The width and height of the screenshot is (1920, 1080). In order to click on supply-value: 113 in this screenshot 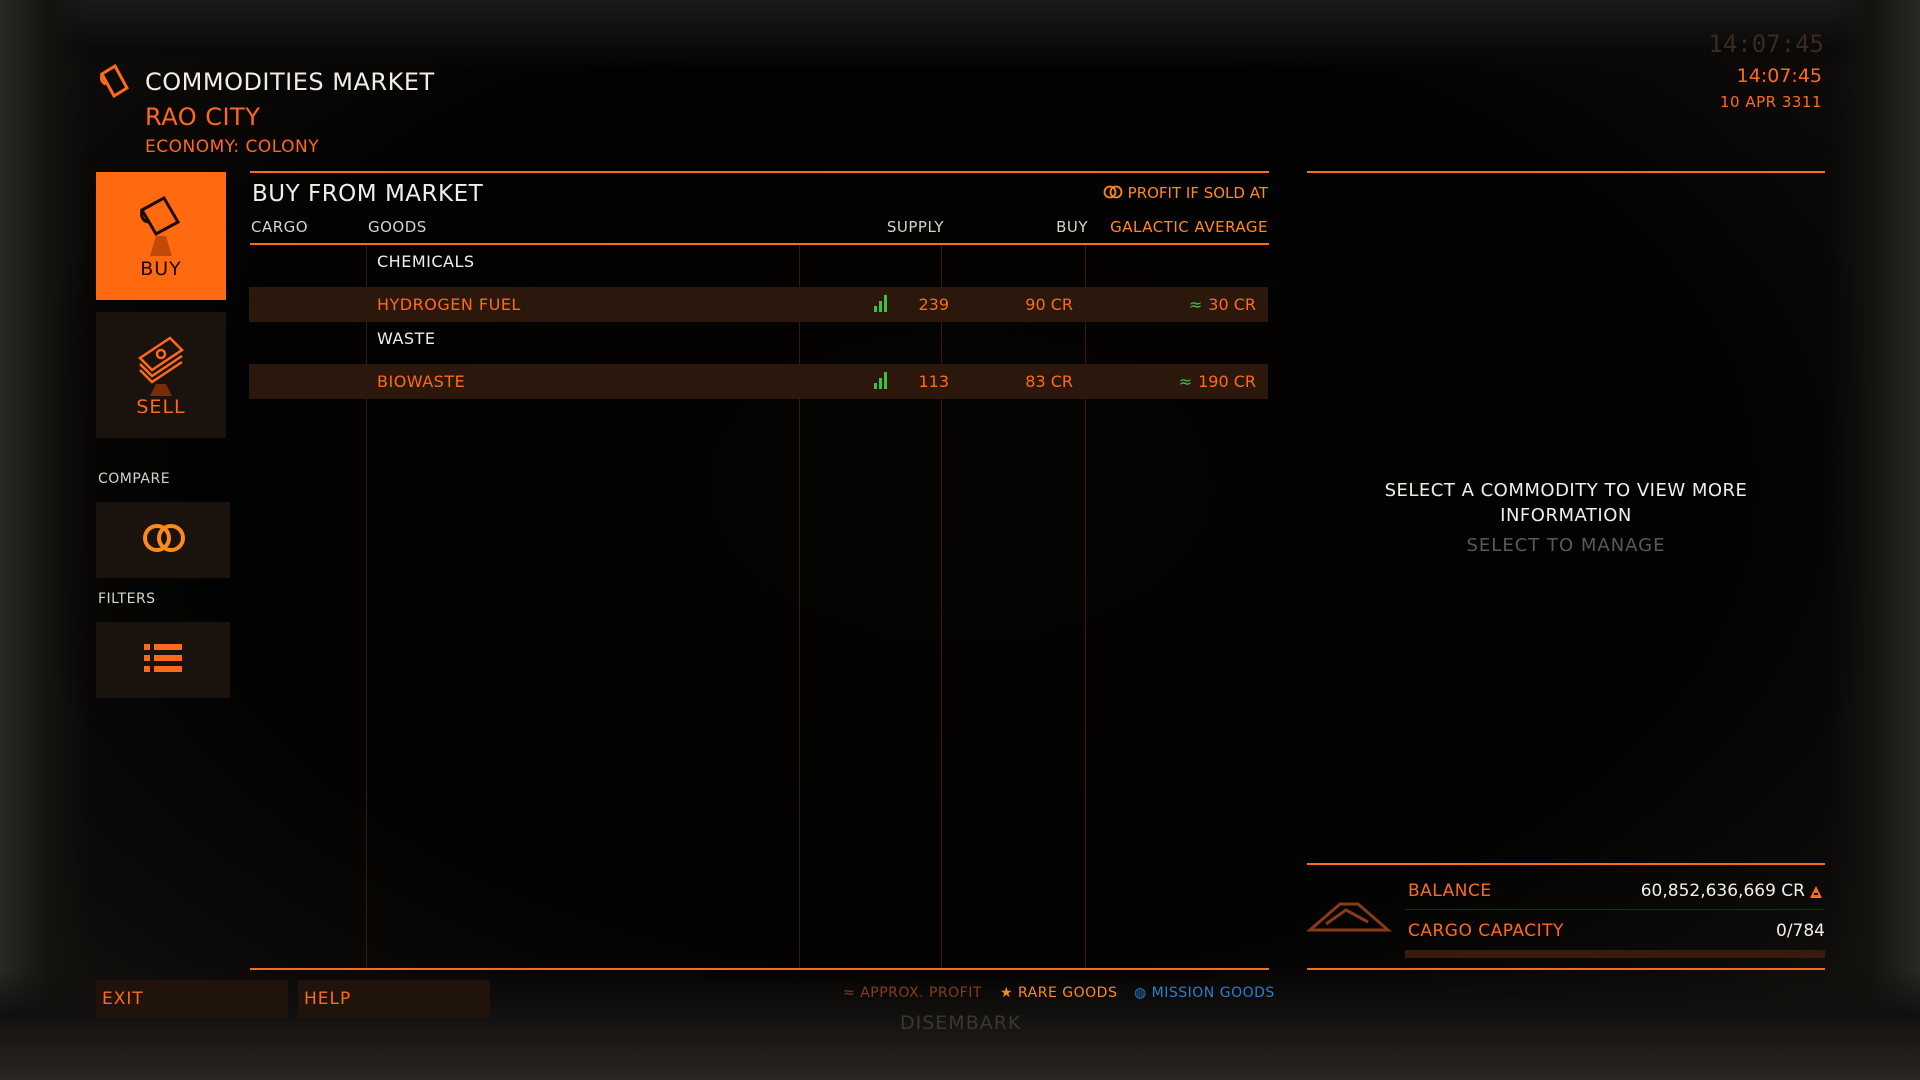, I will do `click(933, 381)`.